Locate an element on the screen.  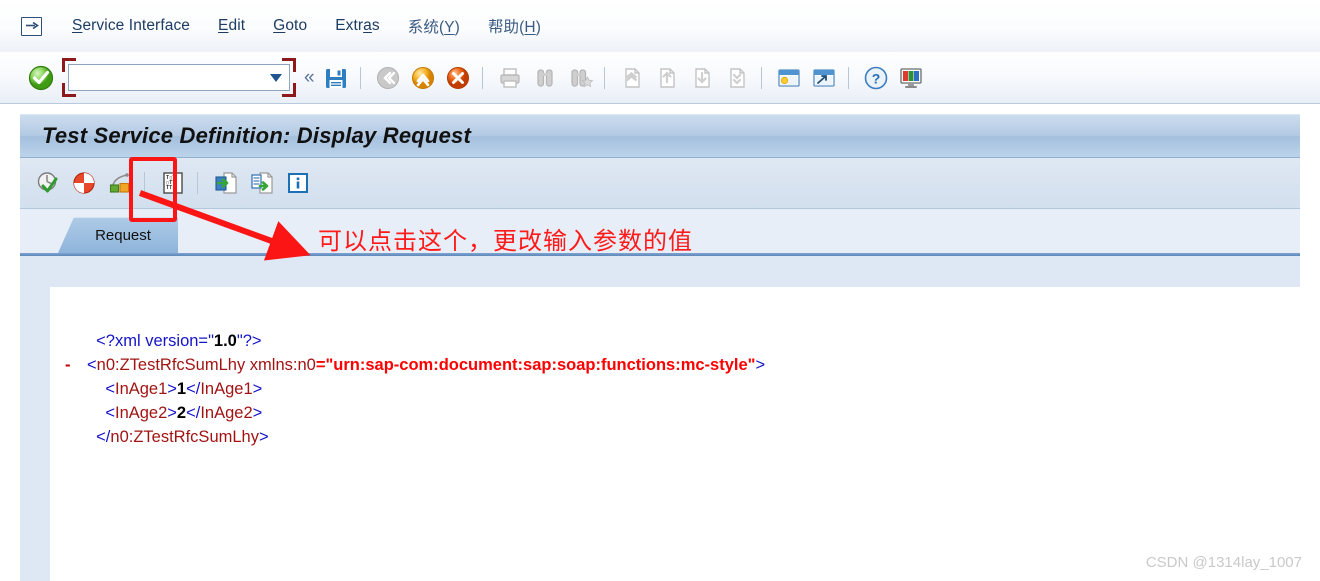
print-icon is located at coordinates (510, 78).